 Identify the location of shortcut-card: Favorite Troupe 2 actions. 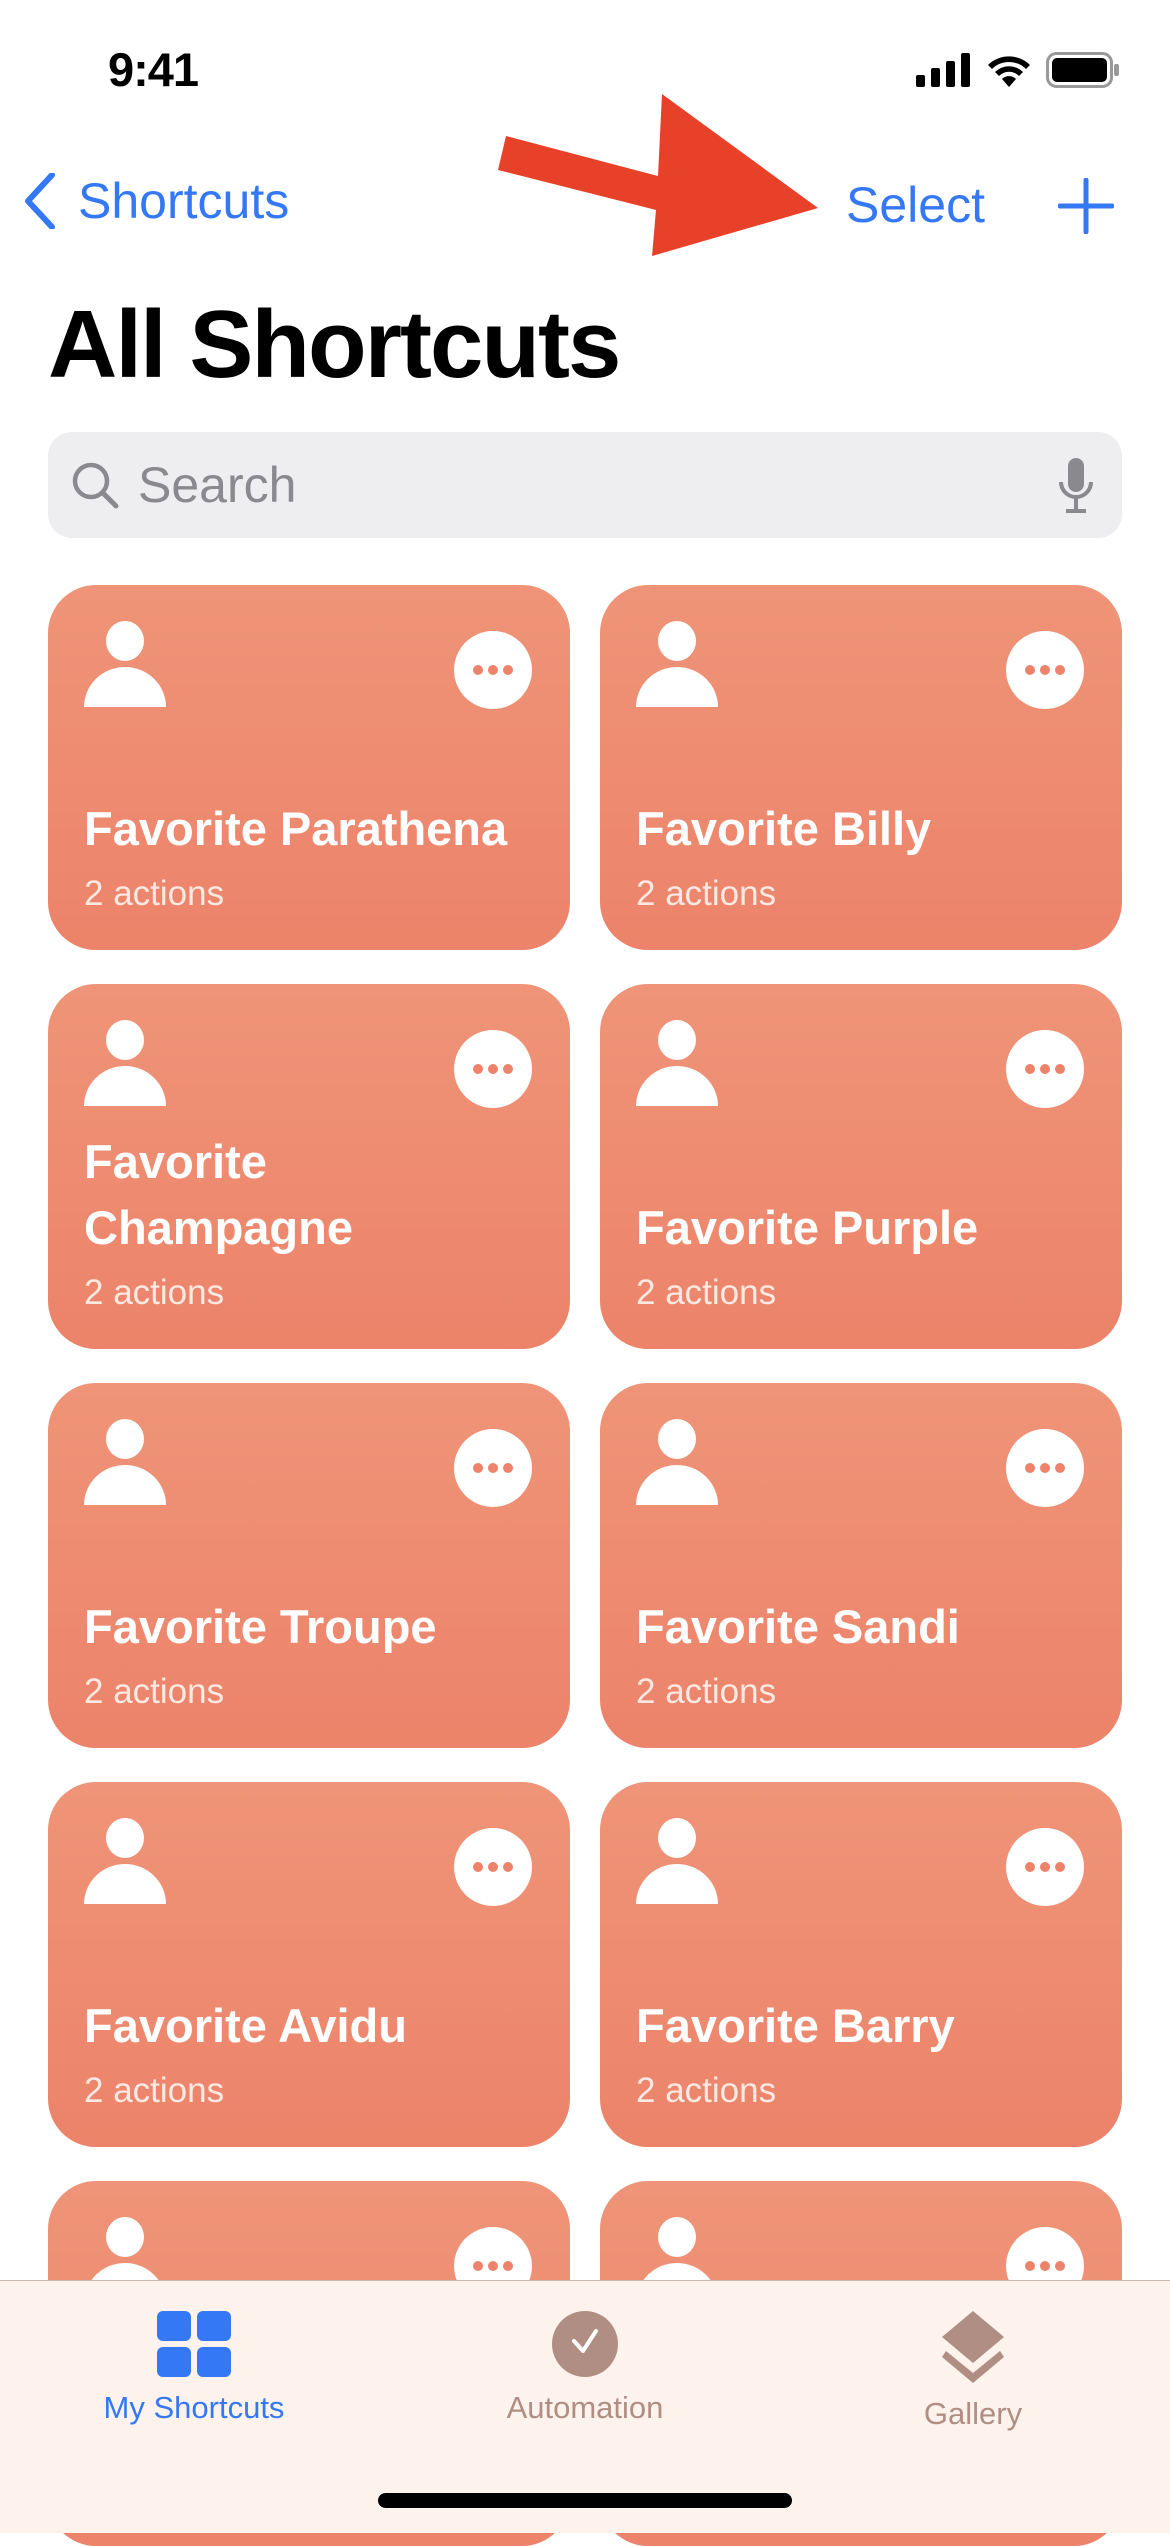
(309, 1565).